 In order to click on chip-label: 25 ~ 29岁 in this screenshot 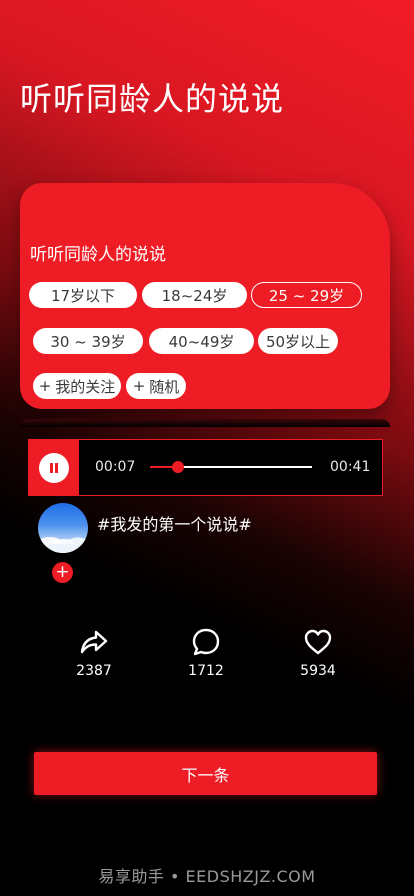, I will do `click(306, 295)`.